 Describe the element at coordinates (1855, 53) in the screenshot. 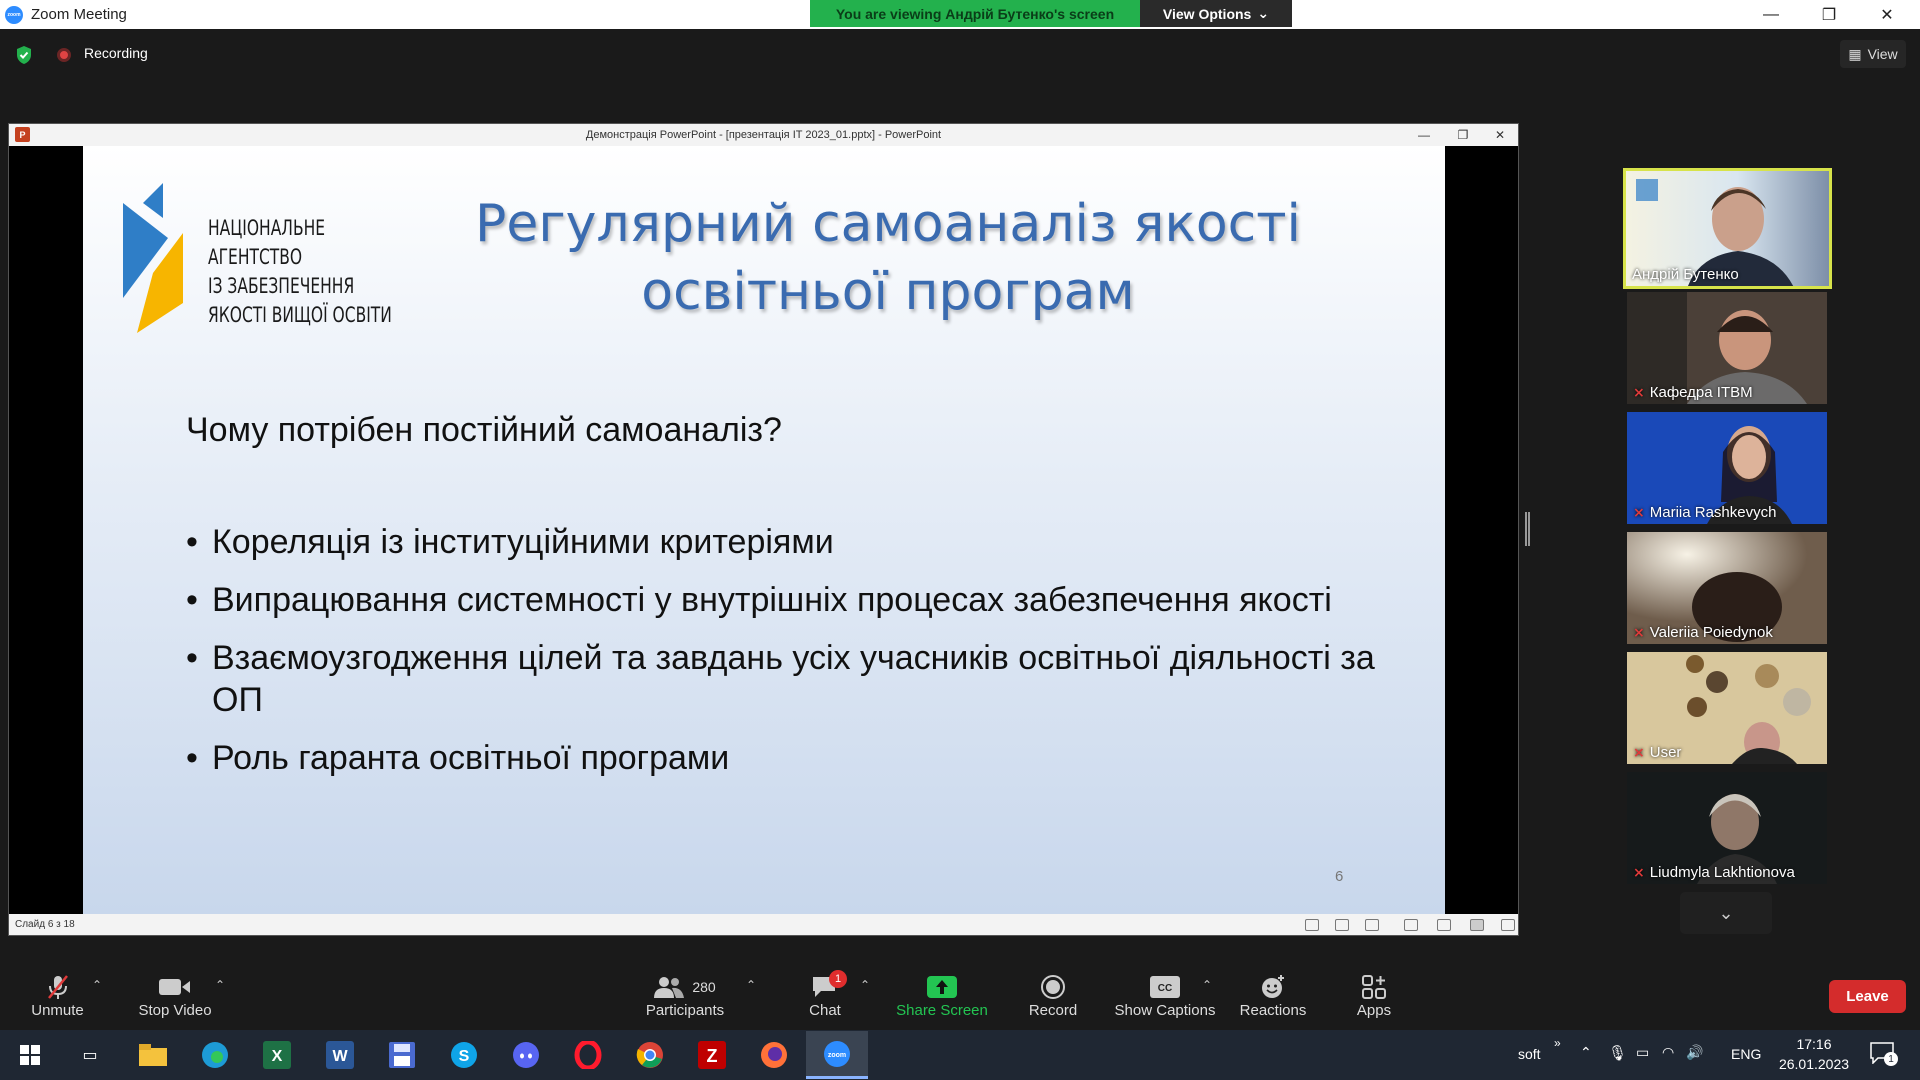

I see `grid-icon: ▦` at that location.